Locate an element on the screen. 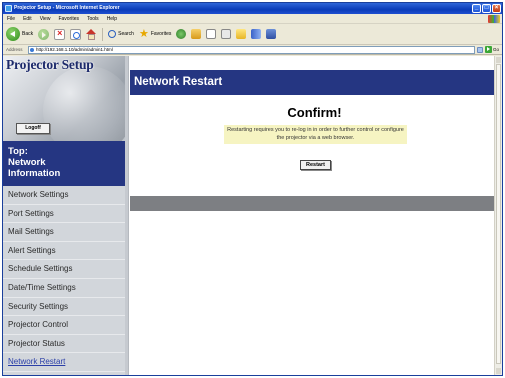 This screenshot has width=505, height=378. logoff-button: Logoff is located at coordinates (33, 128).